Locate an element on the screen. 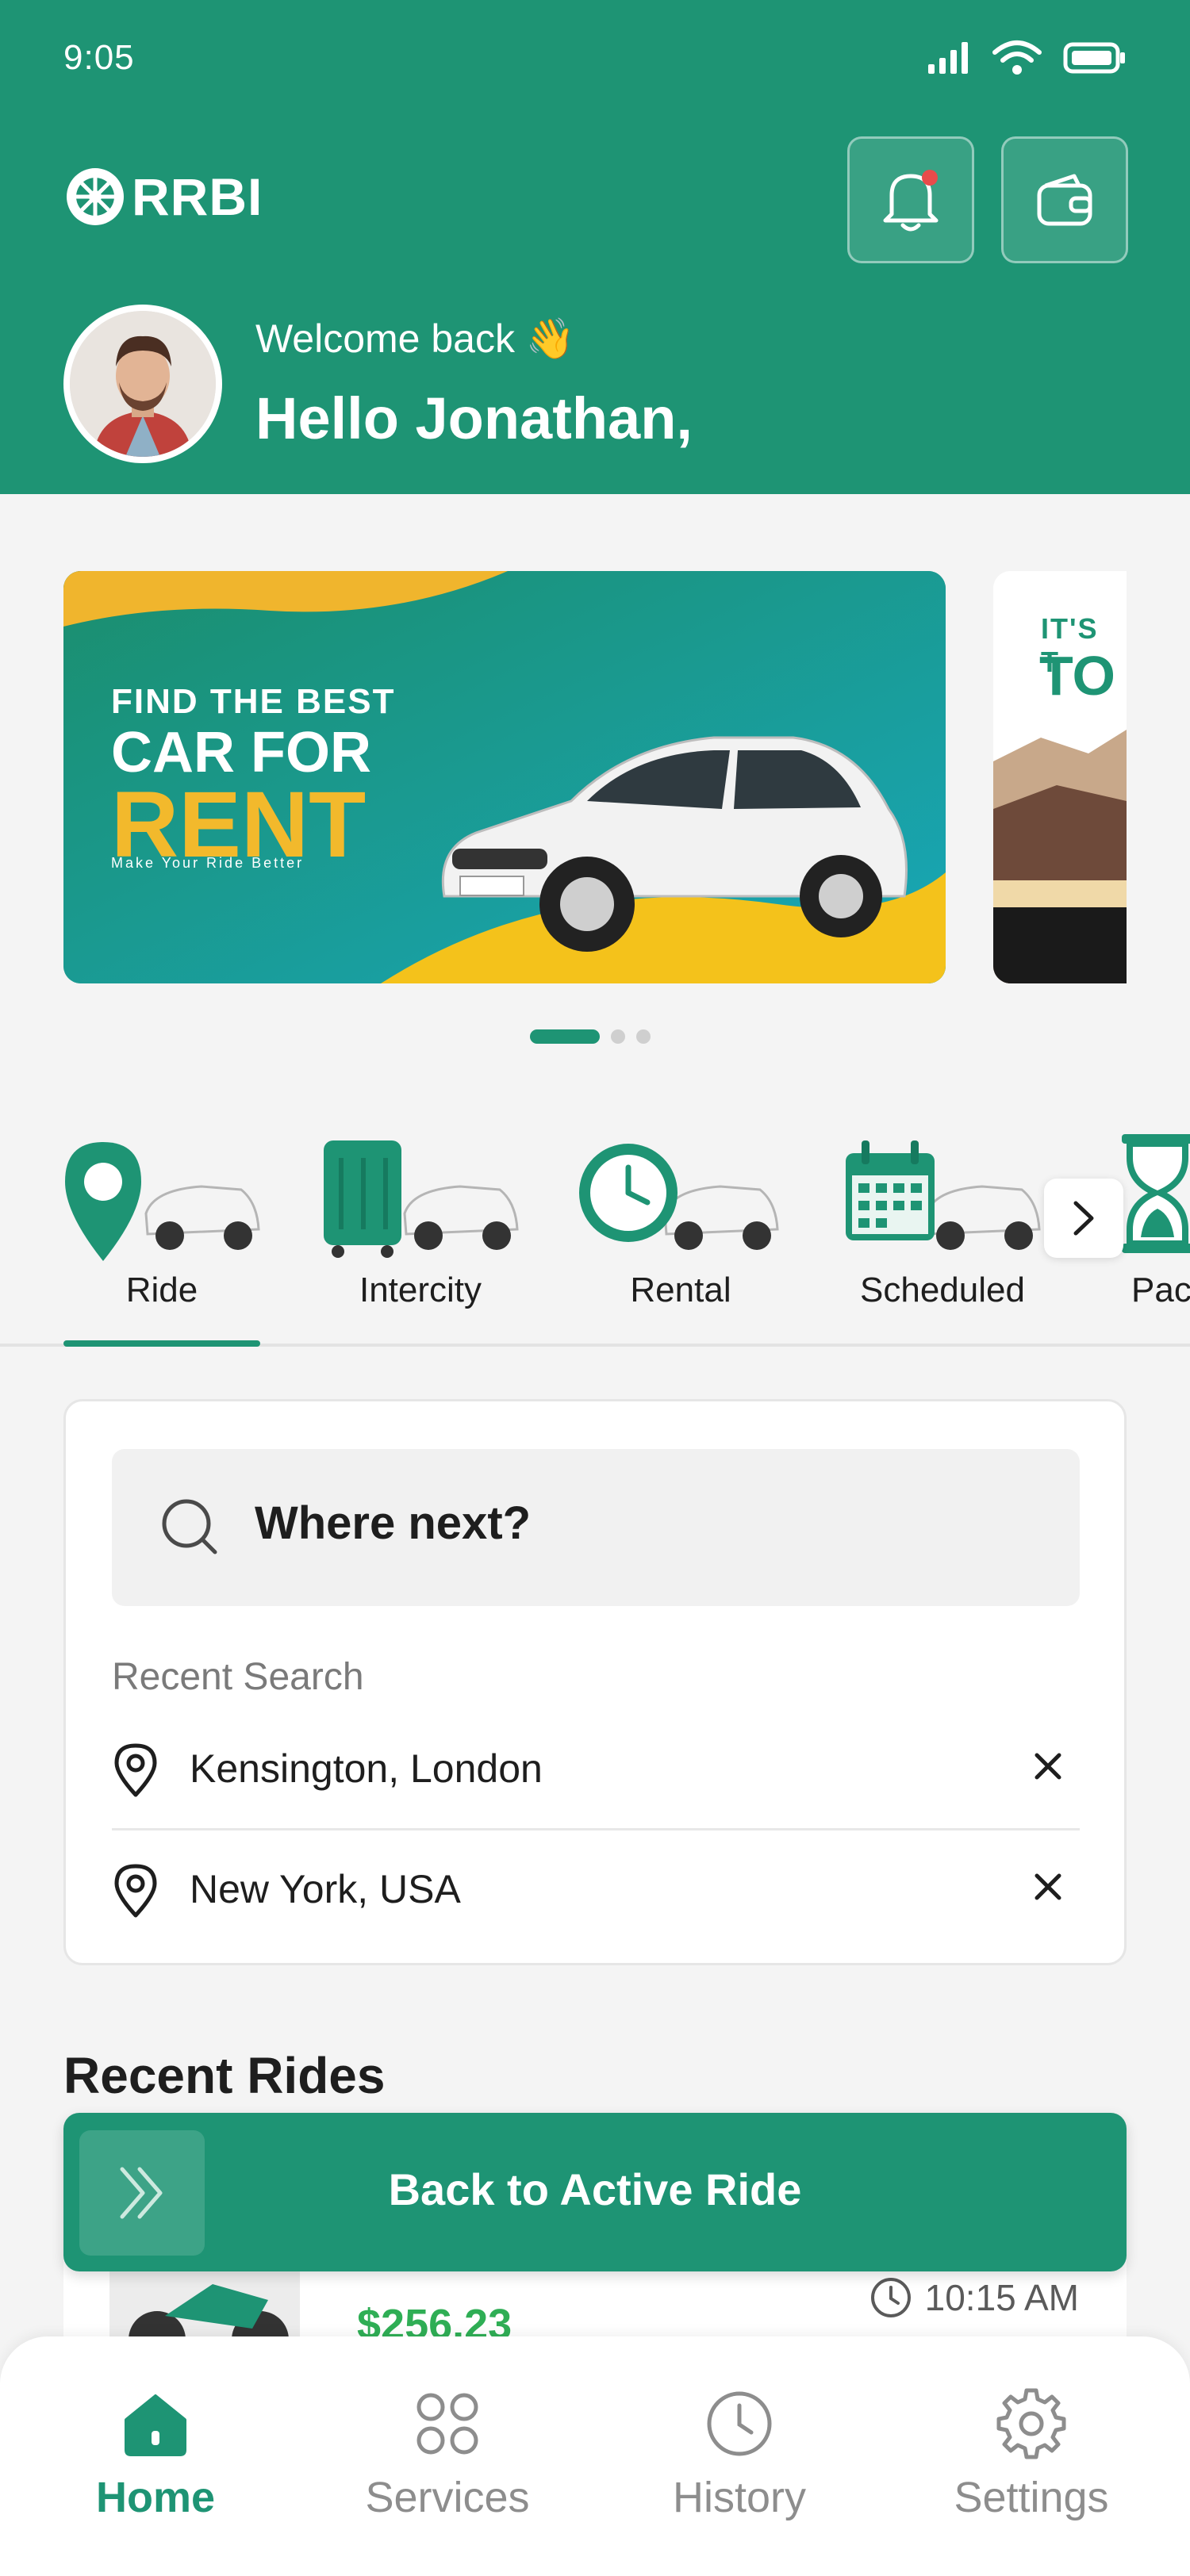 The height and width of the screenshot is (2576, 1190). banner-line1: FIND THE BEST is located at coordinates (253, 701).